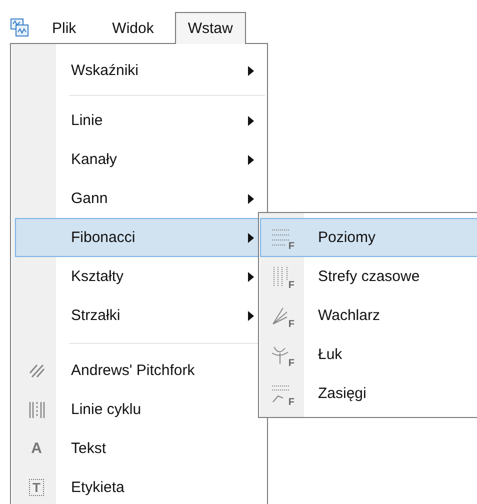 This screenshot has height=504, width=477. What do you see at coordinates (37, 409) in the screenshot?
I see `vertical-lines-icon` at bounding box center [37, 409].